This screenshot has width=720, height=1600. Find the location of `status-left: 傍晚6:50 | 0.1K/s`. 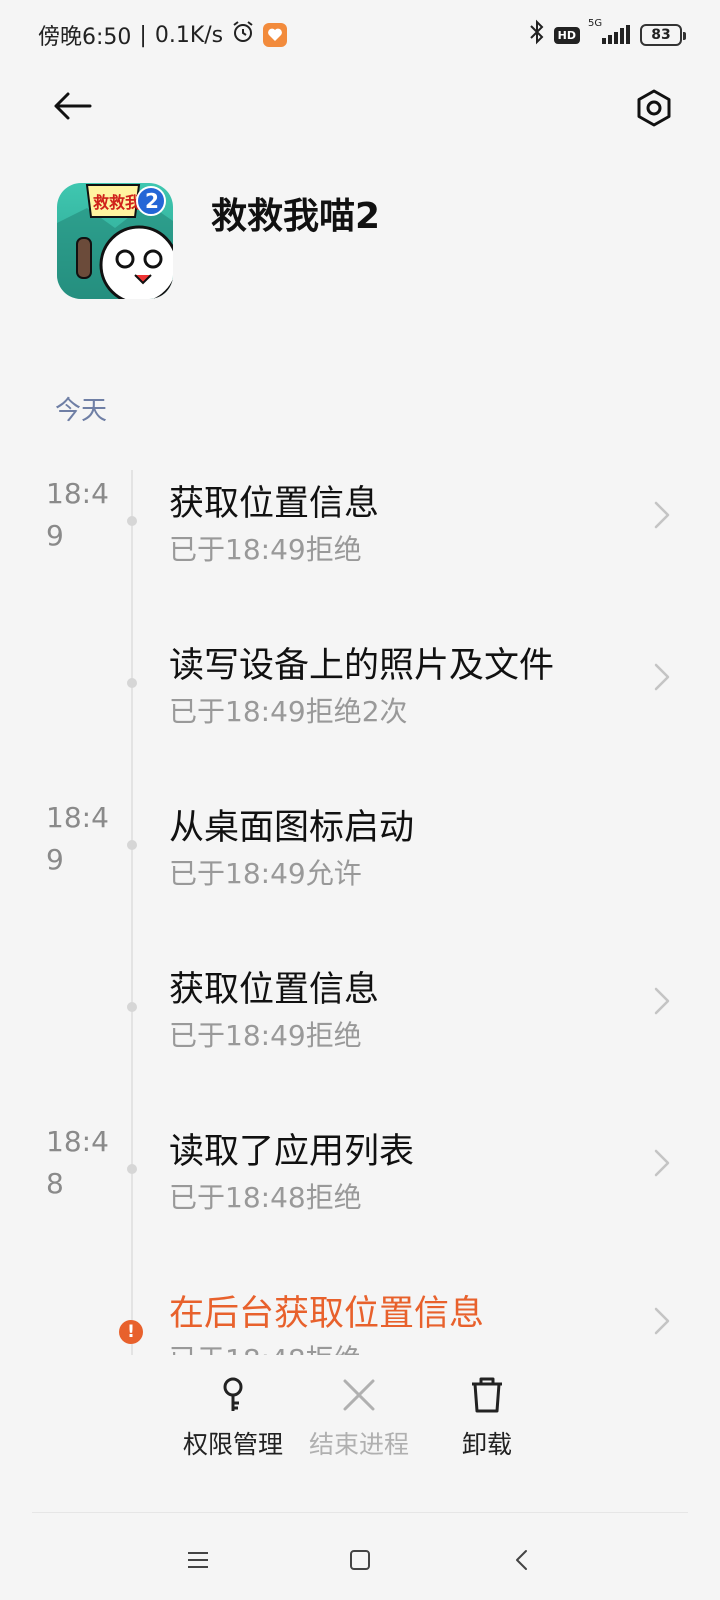

status-left: 傍晚6:50 | 0.1K/s is located at coordinates (163, 35).